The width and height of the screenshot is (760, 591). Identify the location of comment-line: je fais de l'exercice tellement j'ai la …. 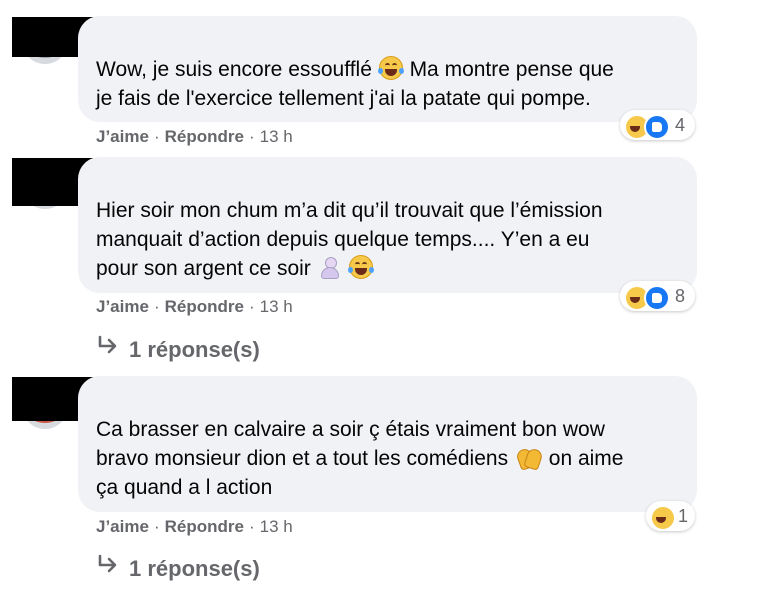
(343, 98).